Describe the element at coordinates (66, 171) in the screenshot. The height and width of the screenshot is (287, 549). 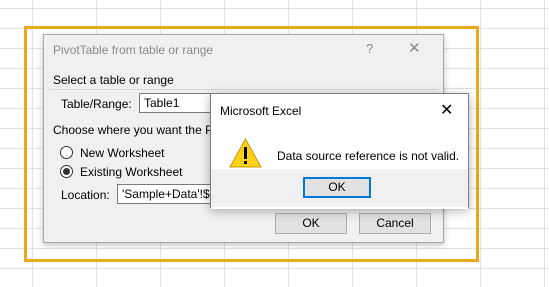
I see `existing-worksheet-radio` at that location.